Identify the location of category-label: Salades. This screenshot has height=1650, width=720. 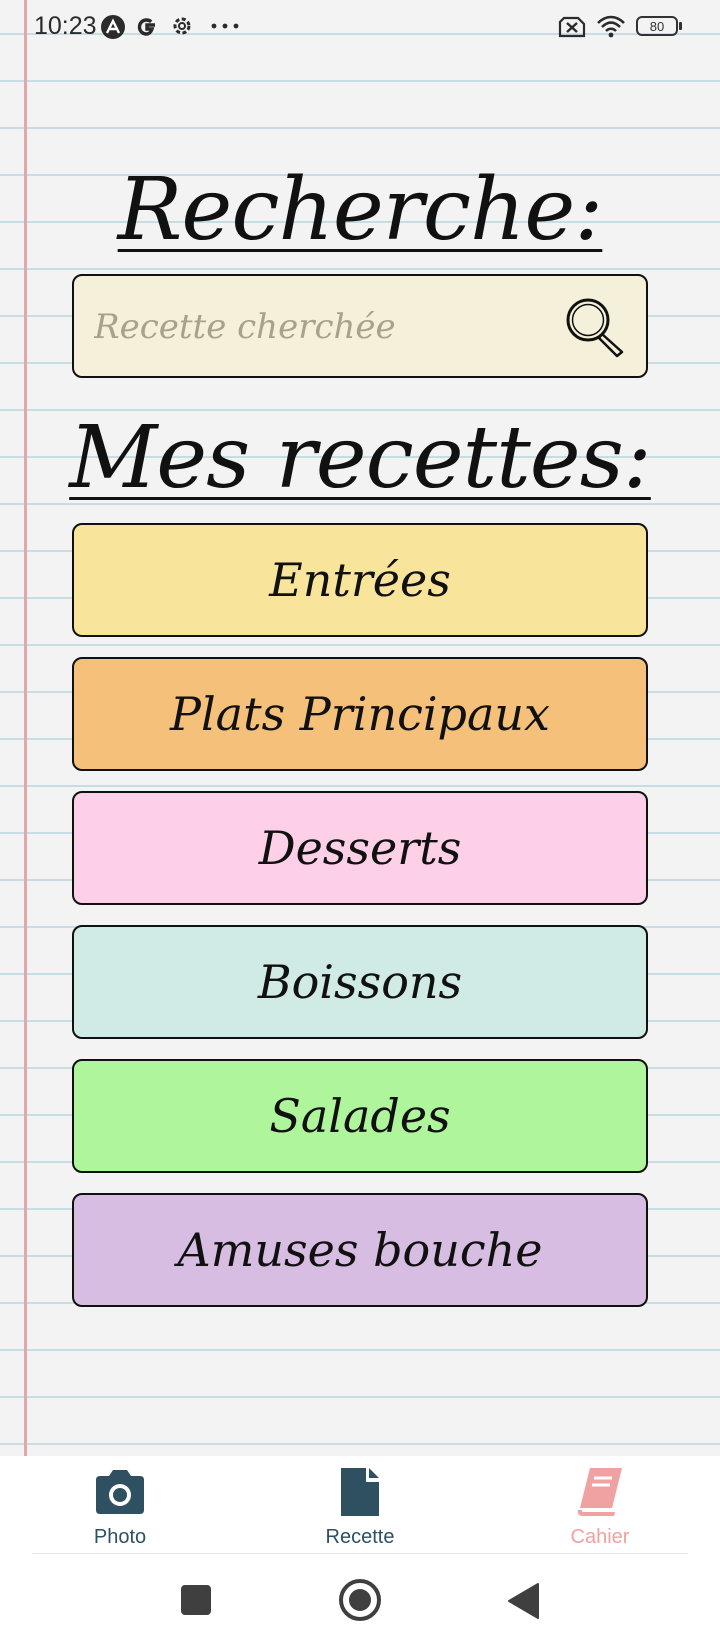
(360, 1116).